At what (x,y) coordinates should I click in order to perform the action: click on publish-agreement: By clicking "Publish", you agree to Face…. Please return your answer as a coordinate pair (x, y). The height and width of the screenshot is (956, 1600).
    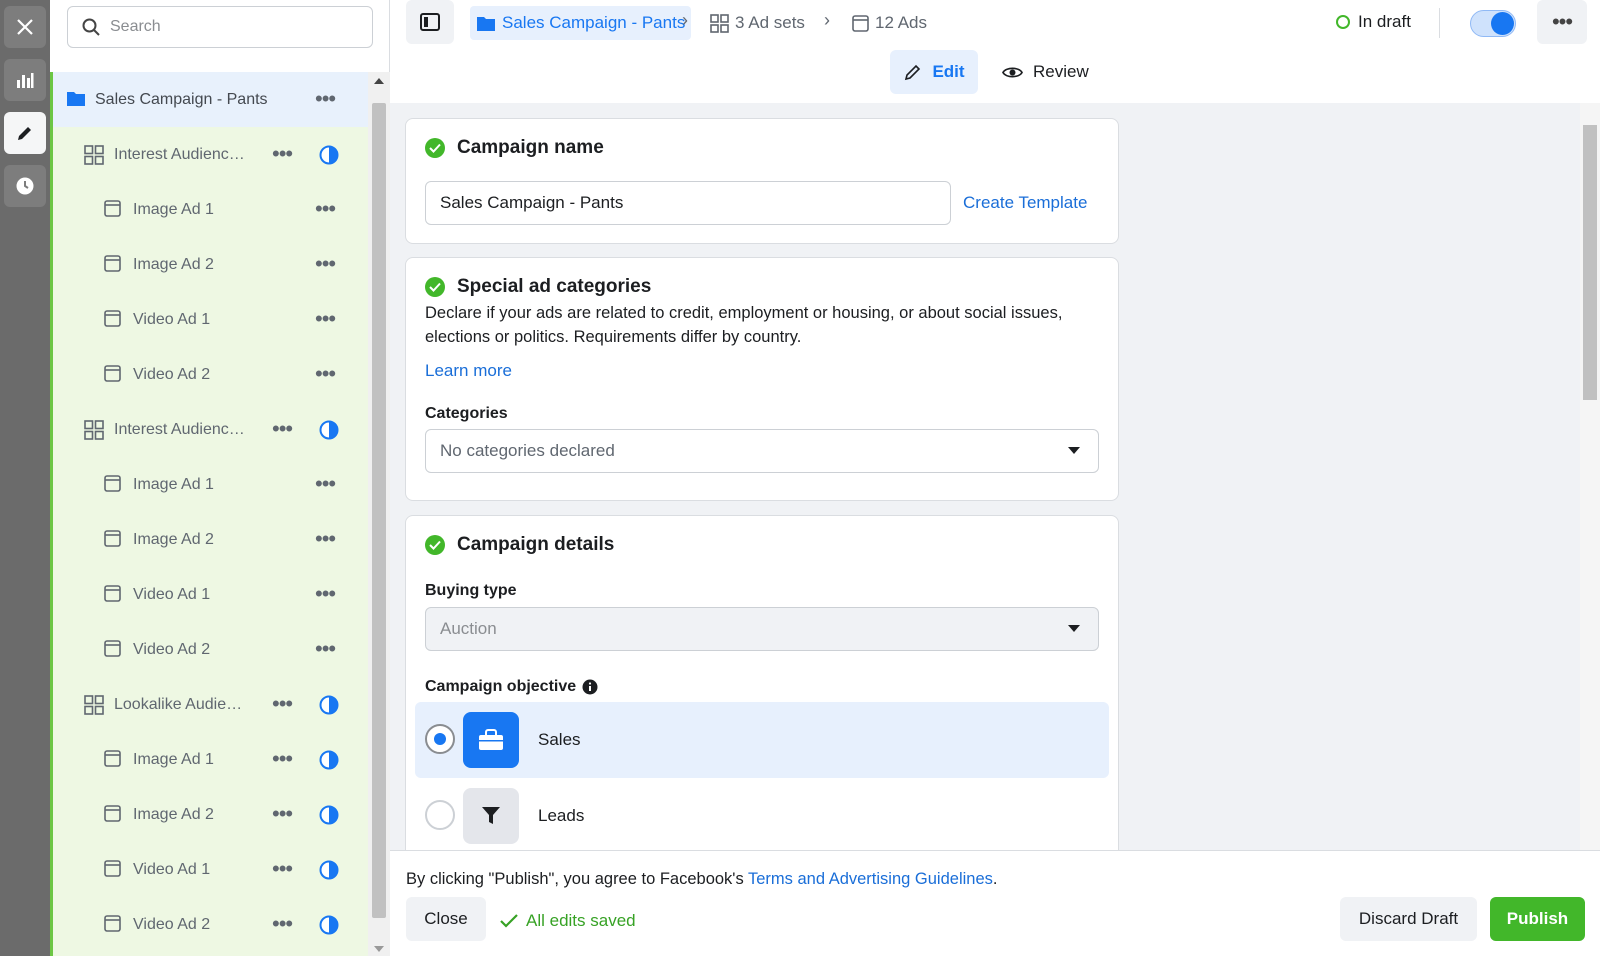
    Looking at the image, I should click on (701, 879).